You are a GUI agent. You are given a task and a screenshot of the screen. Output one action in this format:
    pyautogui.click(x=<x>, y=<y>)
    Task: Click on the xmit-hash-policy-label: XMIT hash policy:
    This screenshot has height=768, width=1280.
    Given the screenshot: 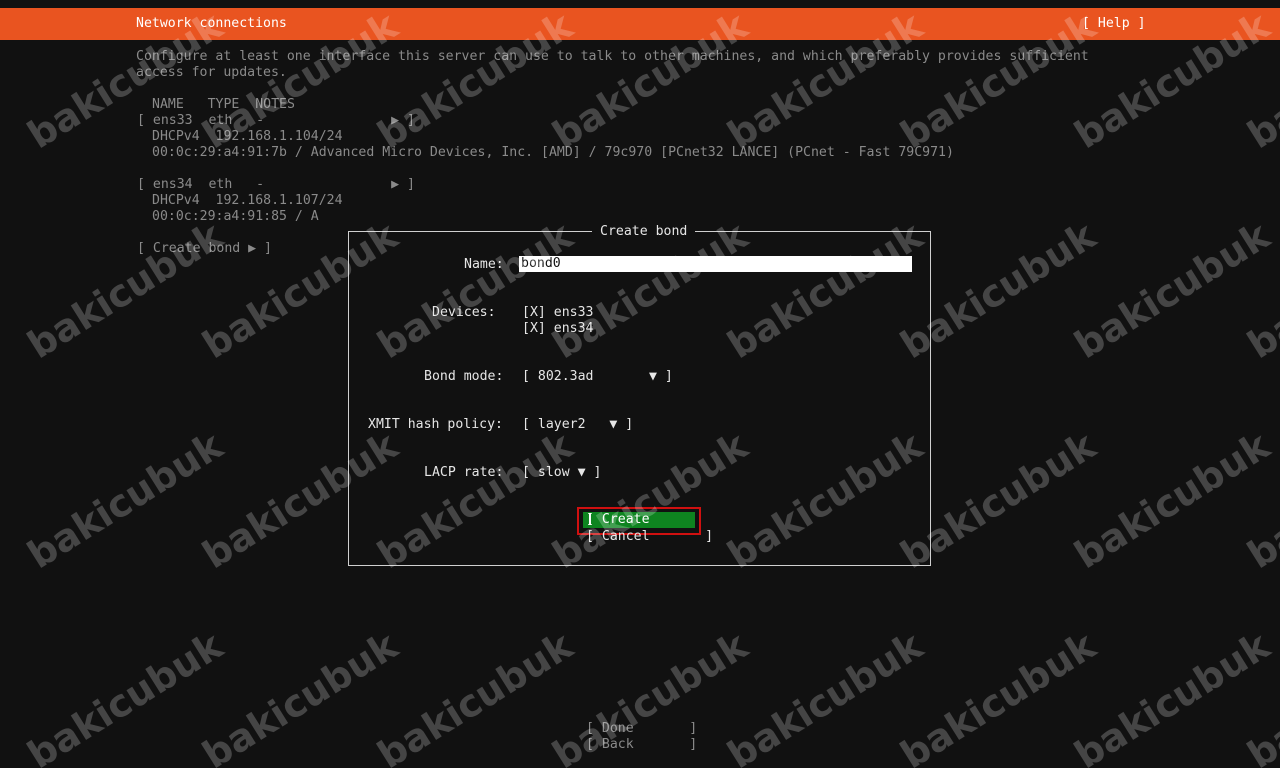 What is the action you would take?
    pyautogui.click(x=435, y=424)
    